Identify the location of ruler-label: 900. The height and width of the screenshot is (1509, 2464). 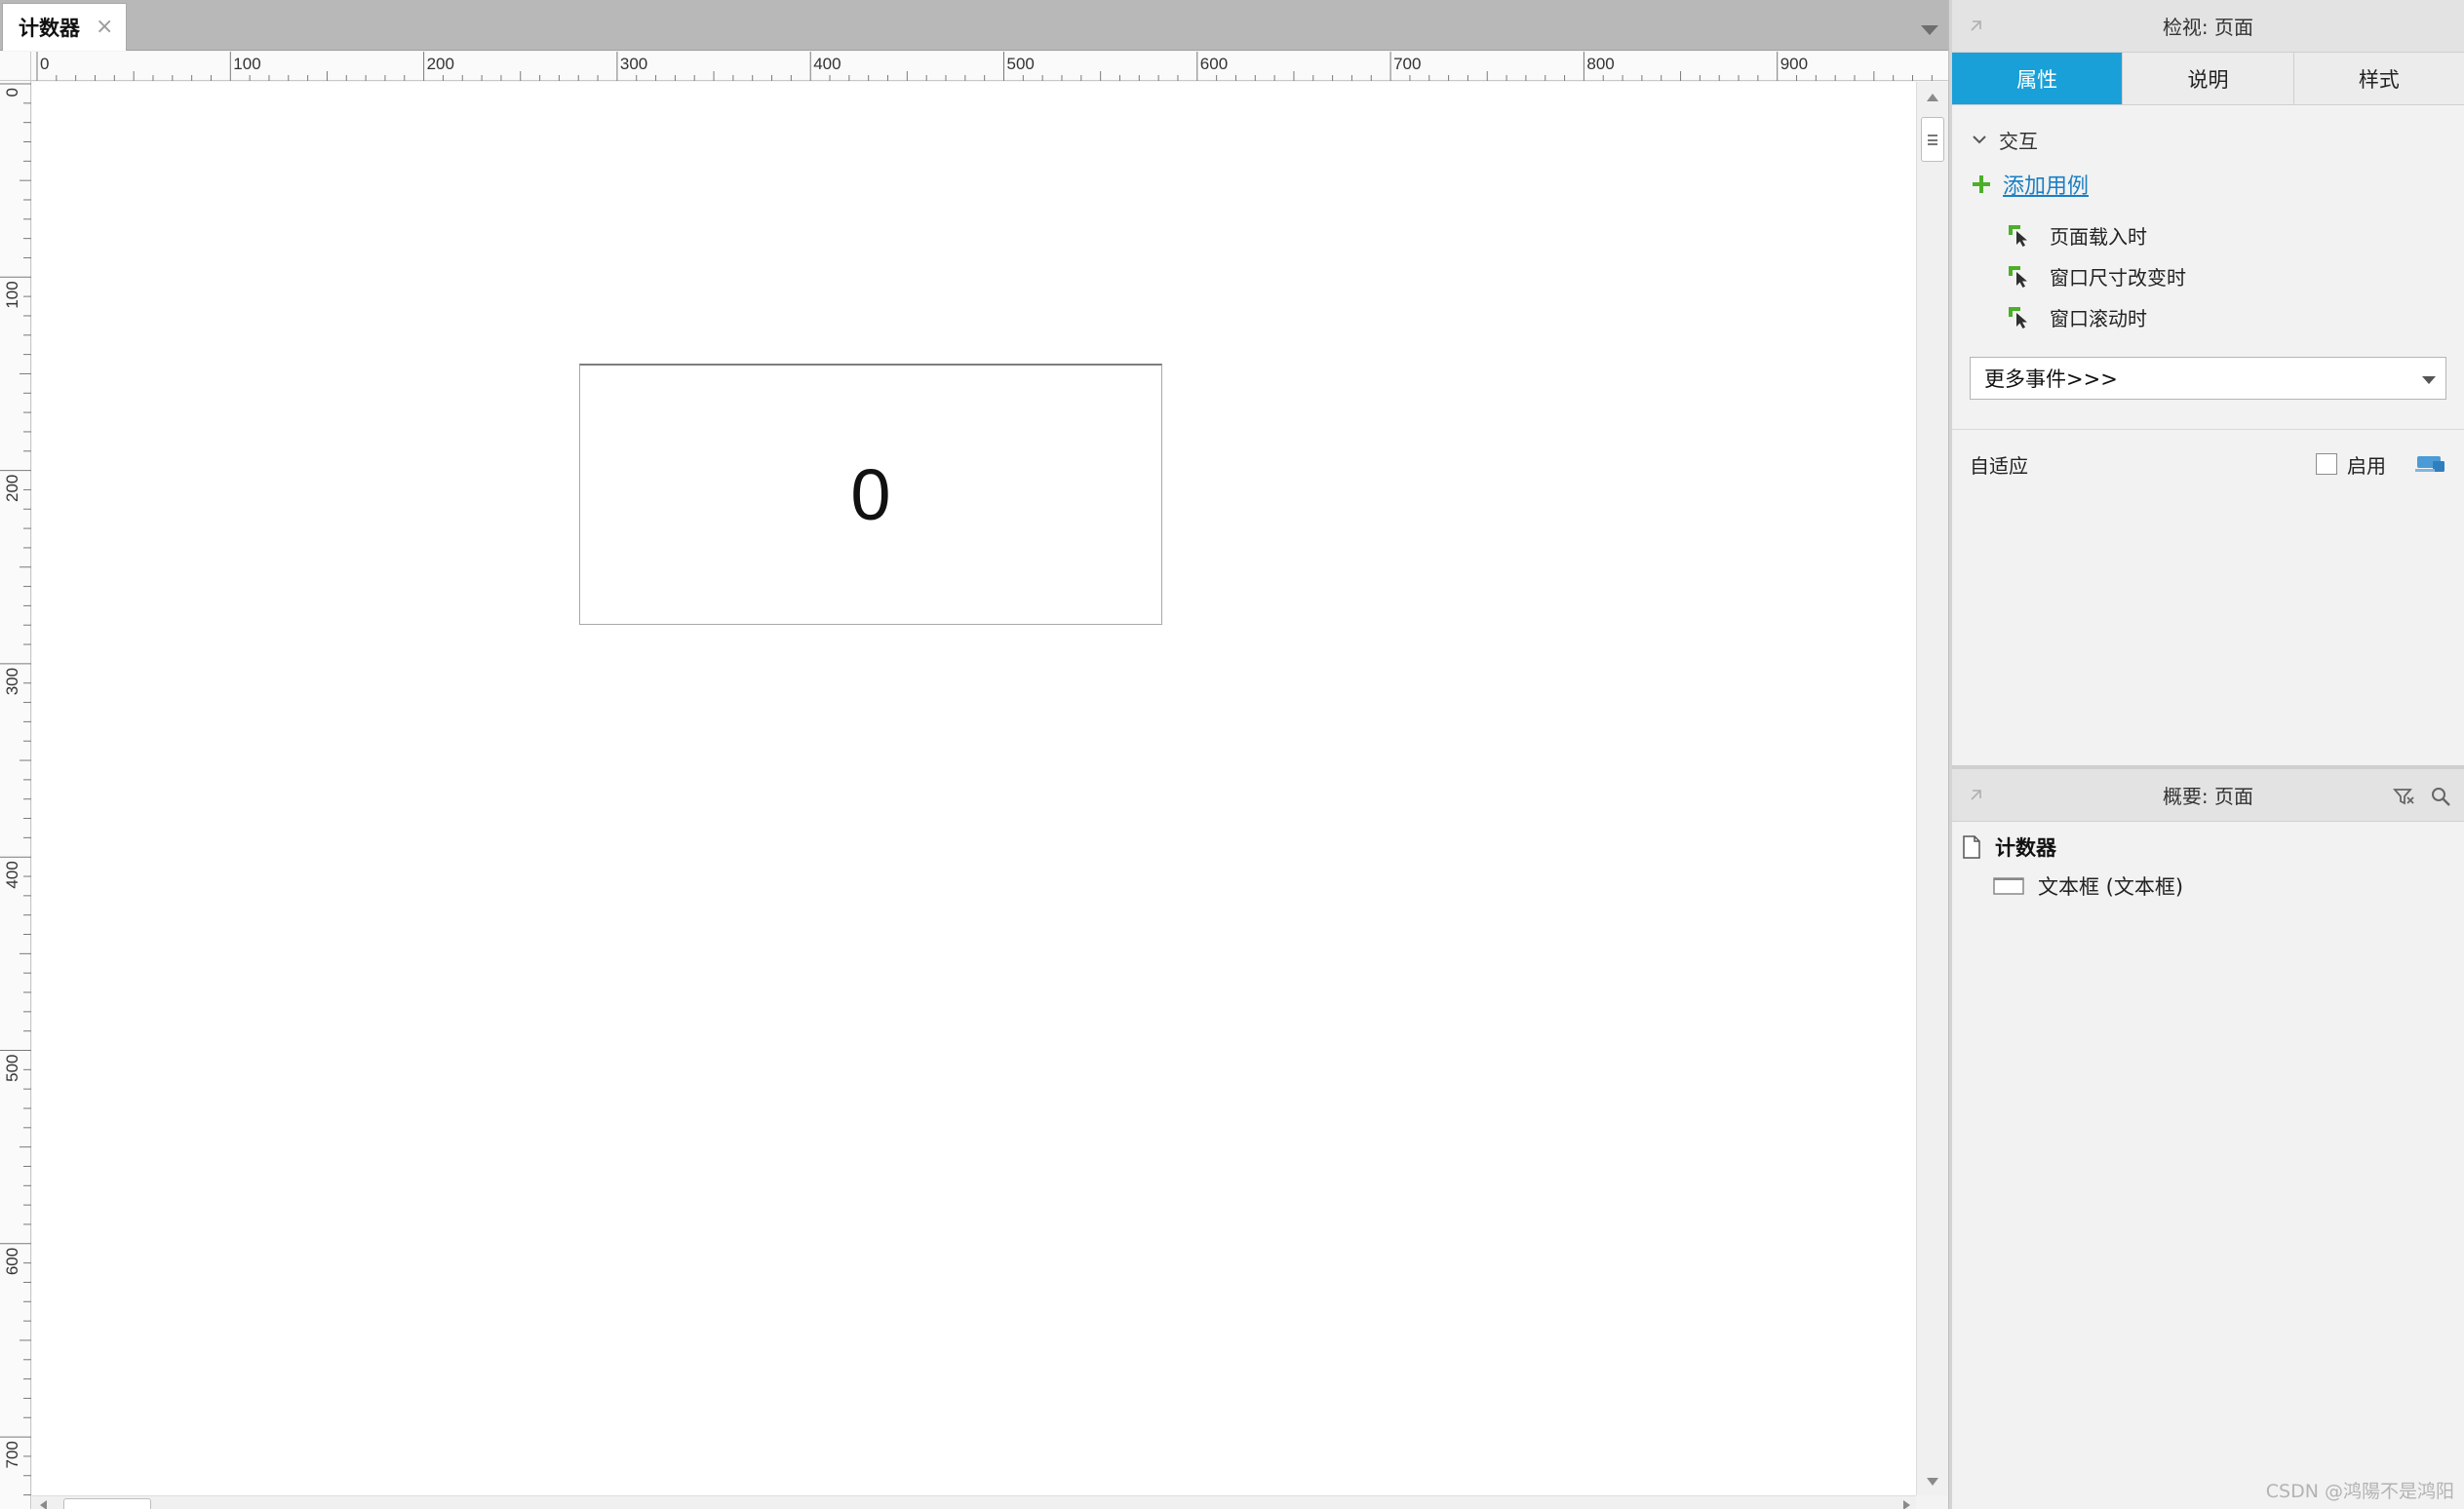
(1794, 64).